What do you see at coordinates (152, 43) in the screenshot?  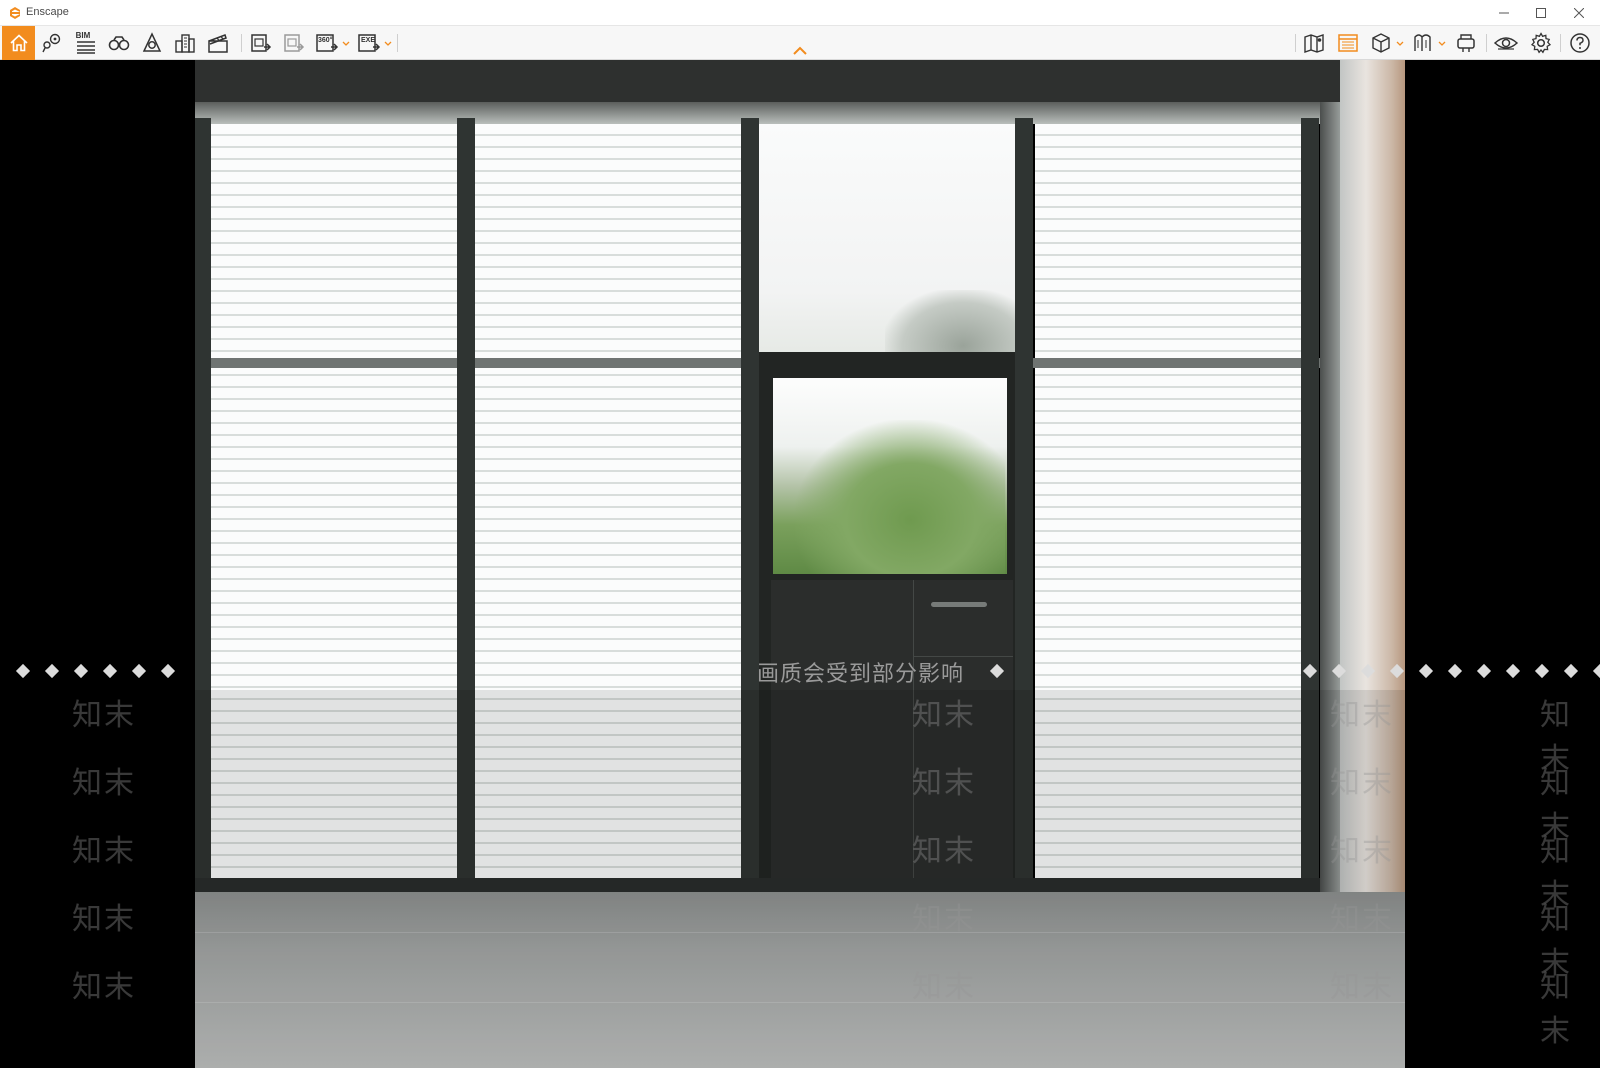 I see `atmosphere-button` at bounding box center [152, 43].